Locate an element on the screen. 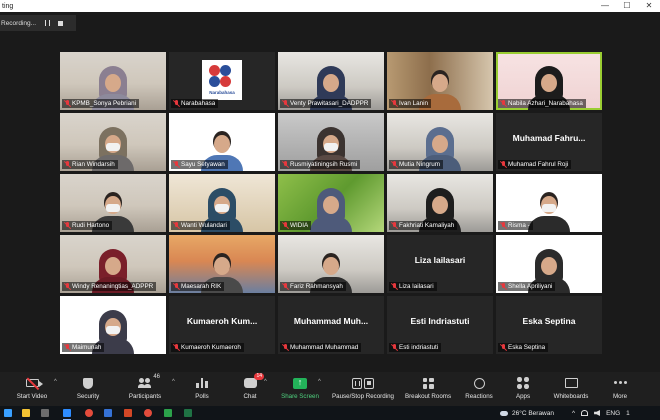  chat-button: 14 Chat ^ is located at coordinates (252, 389).